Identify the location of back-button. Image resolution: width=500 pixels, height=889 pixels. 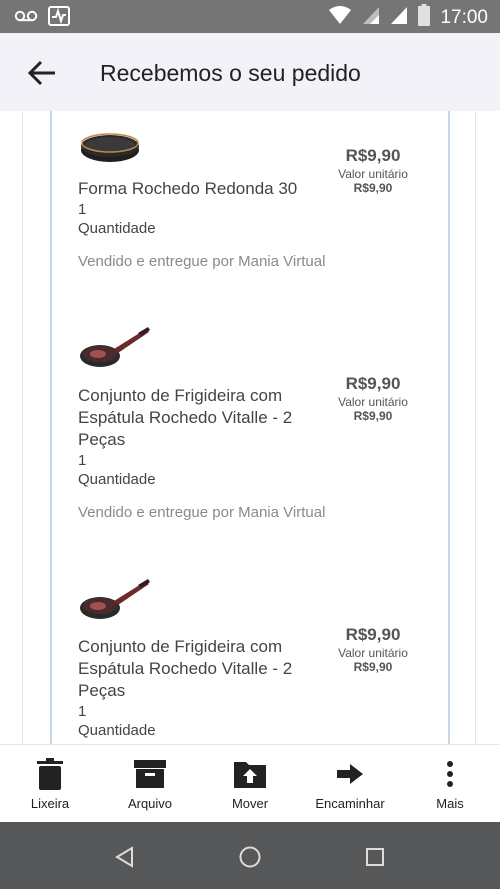
(42, 73).